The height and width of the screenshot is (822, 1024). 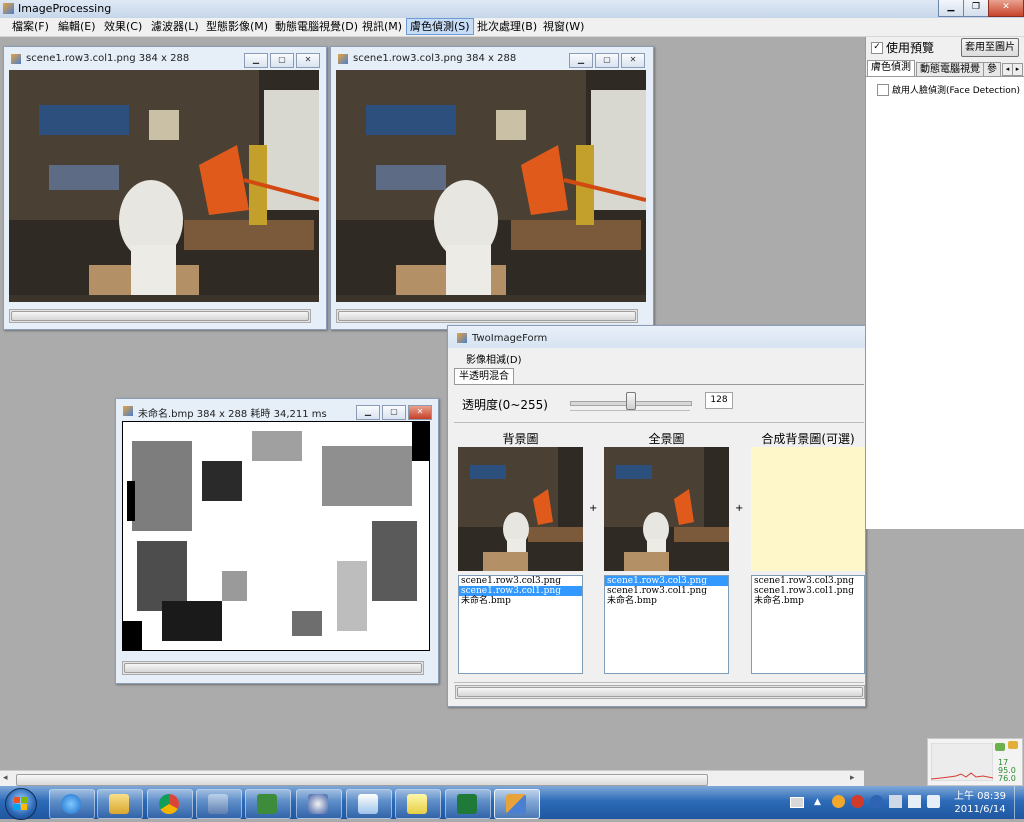 I want to click on folder-icon, so click(x=119, y=804).